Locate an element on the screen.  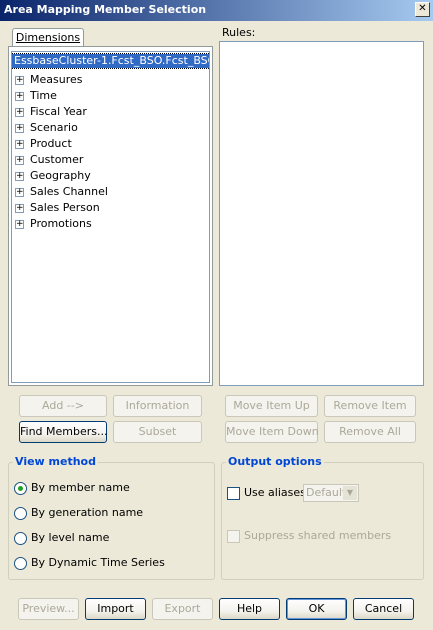
tree-item-geography: + Geography is located at coordinates (53, 176).